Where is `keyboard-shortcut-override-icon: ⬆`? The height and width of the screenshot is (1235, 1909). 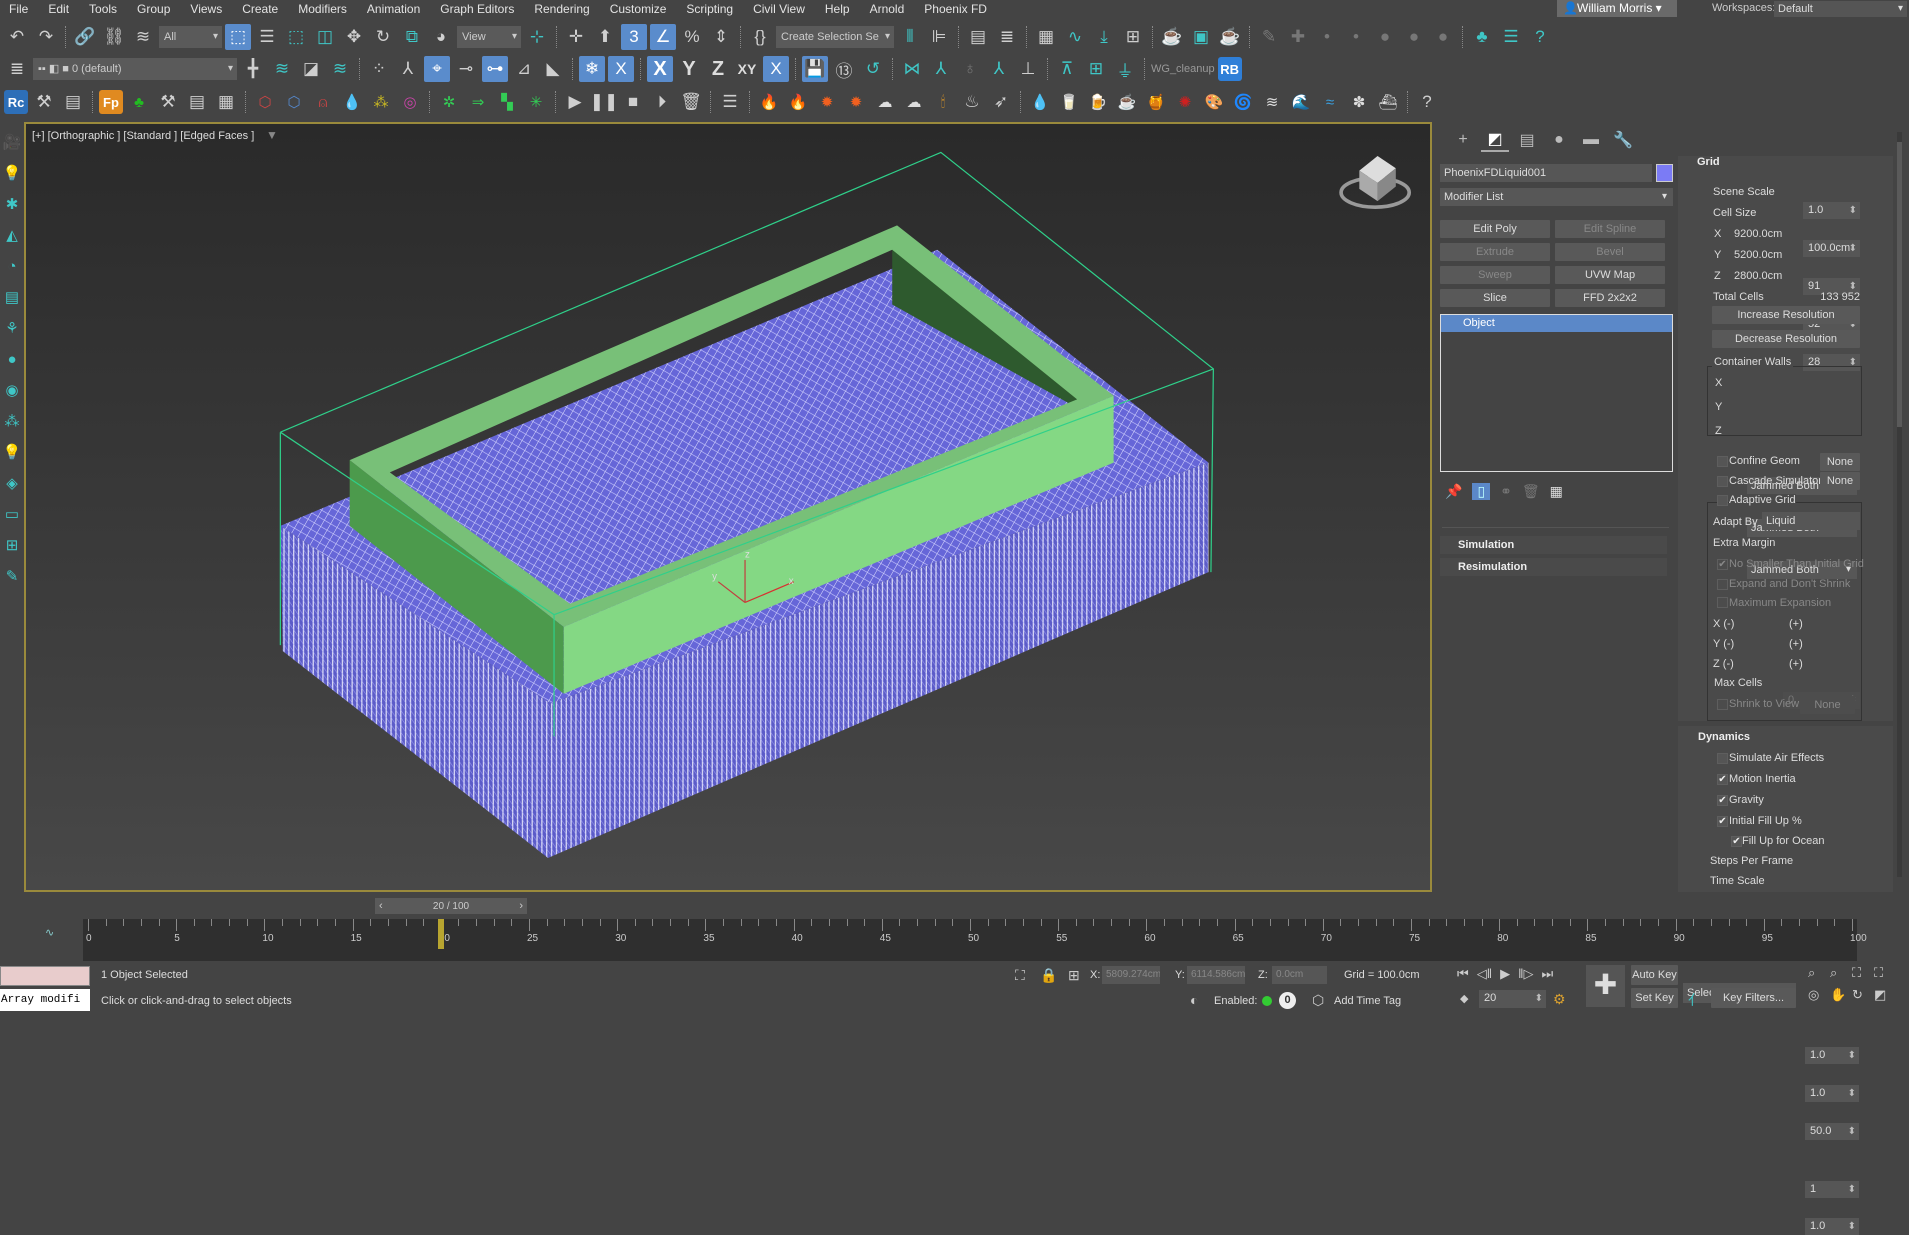 keyboard-shortcut-override-icon: ⬆ is located at coordinates (605, 37).